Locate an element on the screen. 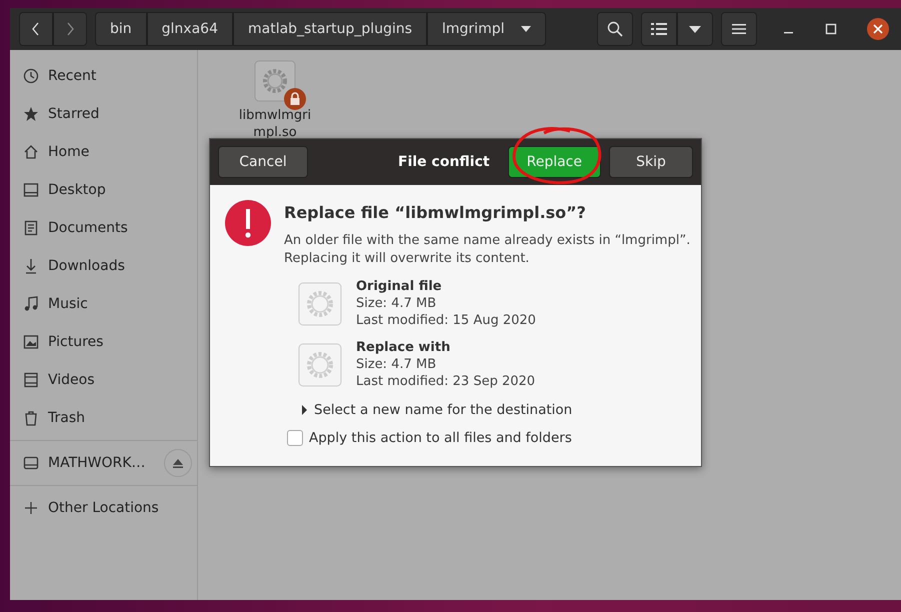 Image resolution: width=901 pixels, height=612 pixels. search-icon is located at coordinates (615, 29).